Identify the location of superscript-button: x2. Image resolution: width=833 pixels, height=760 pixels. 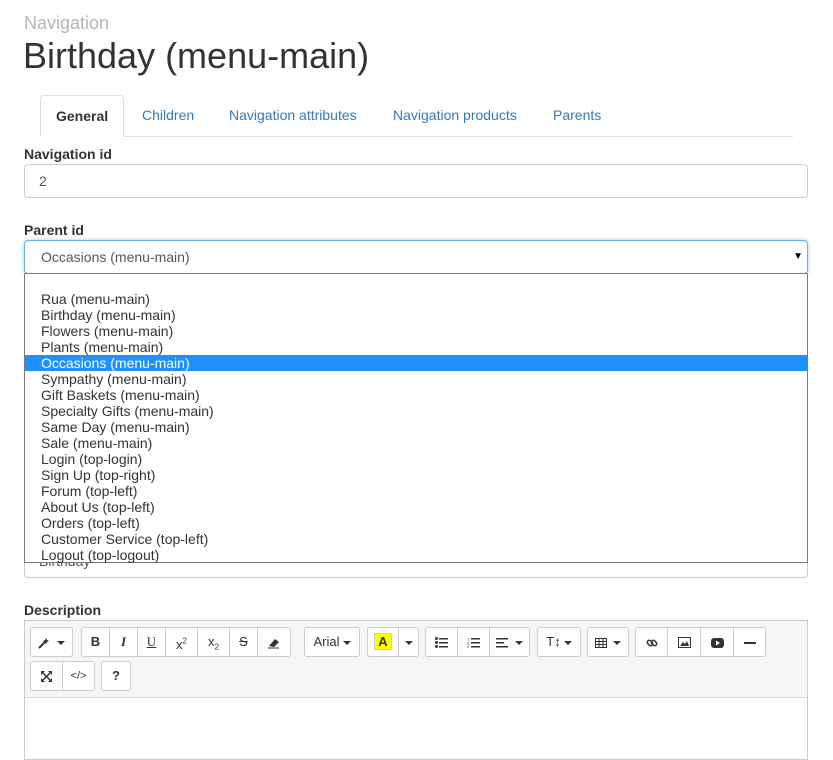
(181, 642).